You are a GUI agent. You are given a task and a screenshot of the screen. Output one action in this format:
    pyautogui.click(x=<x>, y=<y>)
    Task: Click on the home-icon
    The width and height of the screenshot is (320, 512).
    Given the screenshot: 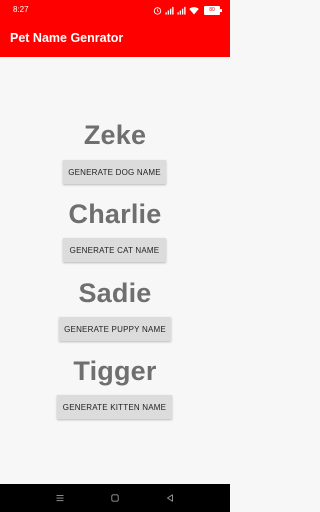 What is the action you would take?
    pyautogui.click(x=115, y=498)
    